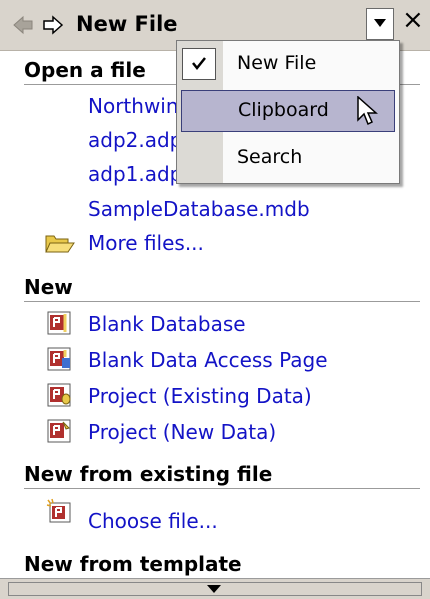 The image size is (430, 599). I want to click on new-item-link: Blank Data Access Page, so click(208, 360).